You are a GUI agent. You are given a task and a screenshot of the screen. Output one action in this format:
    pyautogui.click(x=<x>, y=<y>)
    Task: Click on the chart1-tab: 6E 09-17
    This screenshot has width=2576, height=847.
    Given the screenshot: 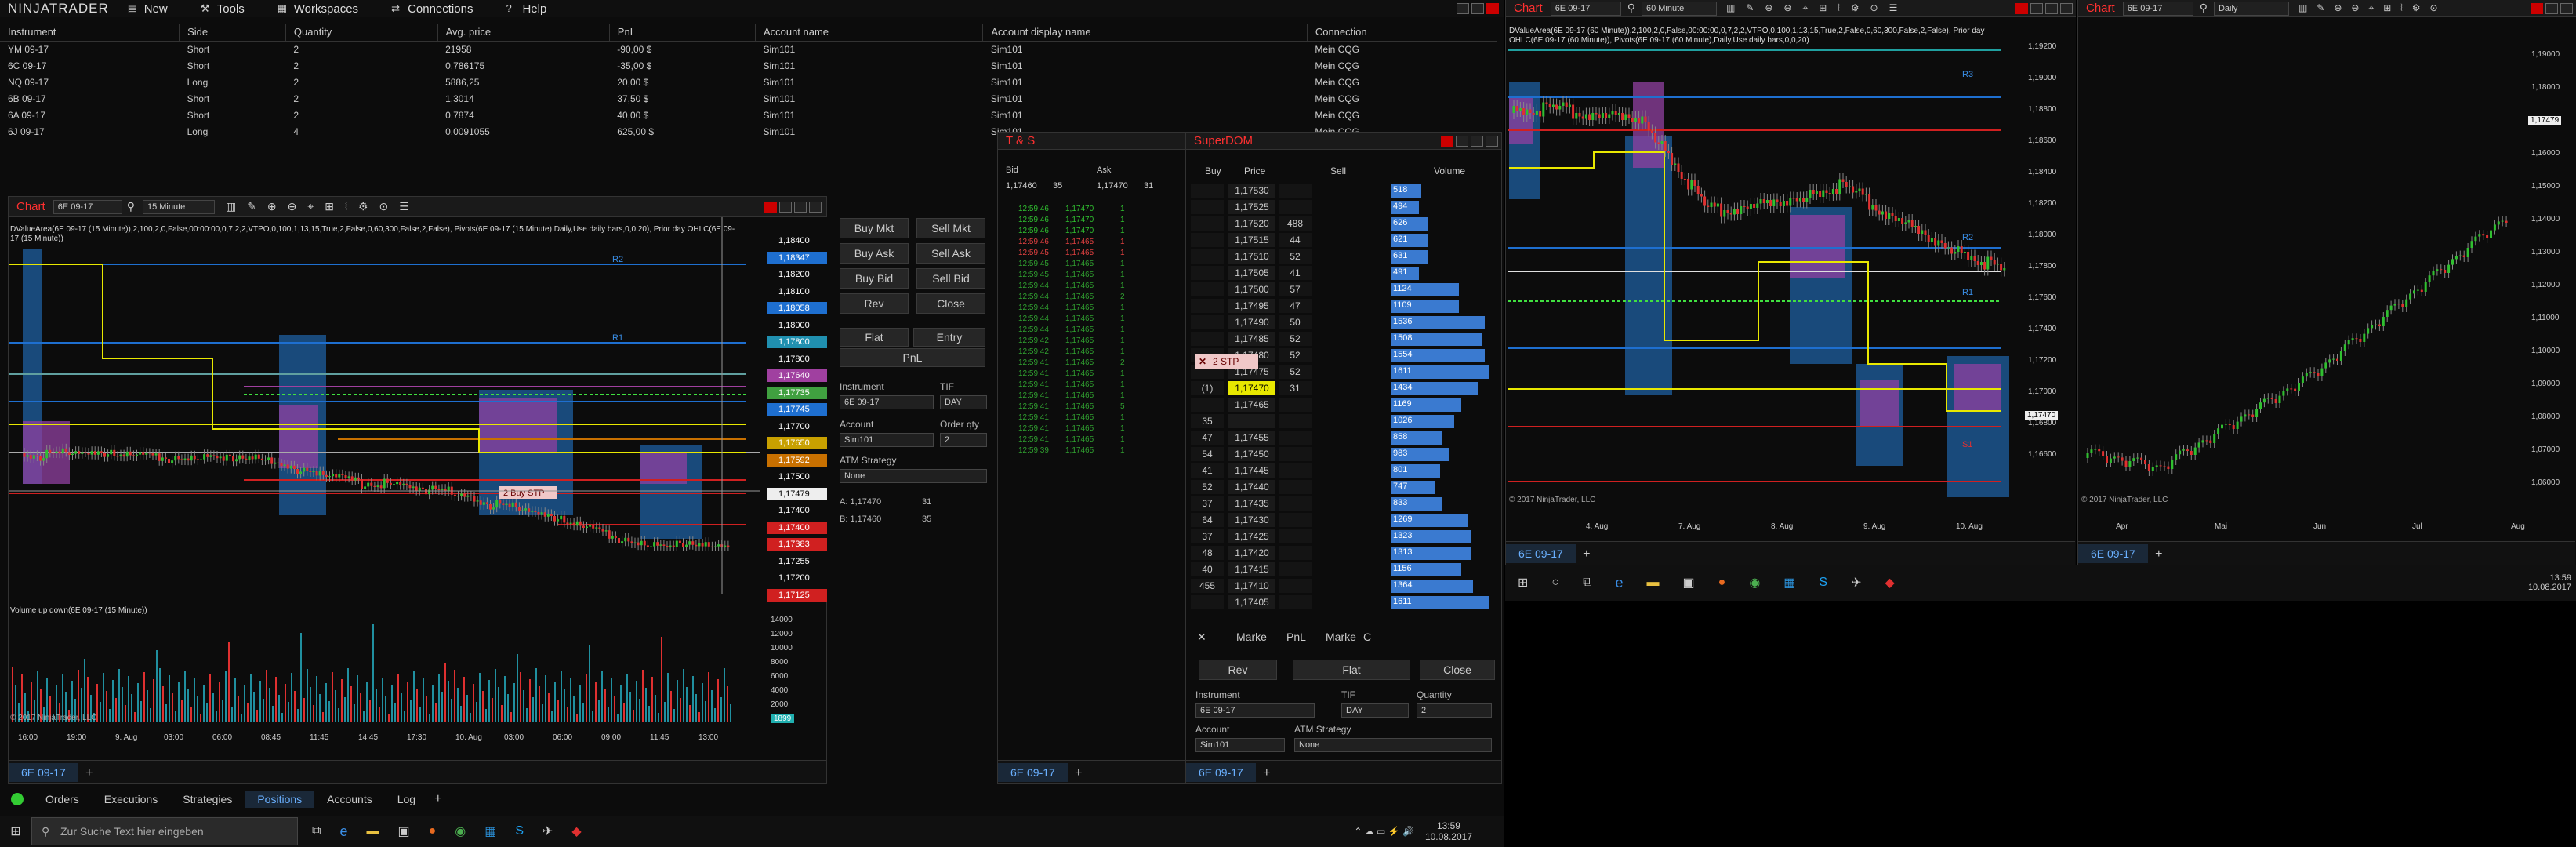 What is the action you would take?
    pyautogui.click(x=43, y=772)
    